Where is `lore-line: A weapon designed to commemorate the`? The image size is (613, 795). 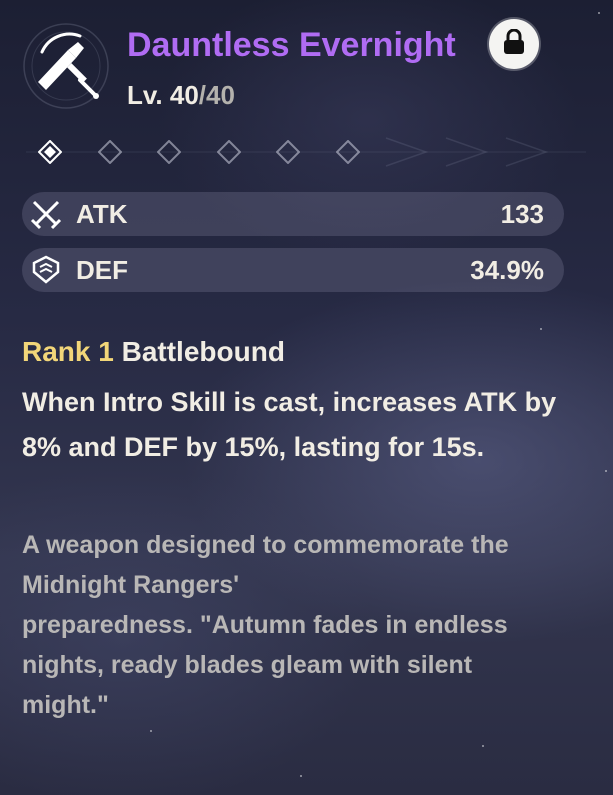
lore-line: A weapon designed to commemorate the is located at coordinates (265, 545).